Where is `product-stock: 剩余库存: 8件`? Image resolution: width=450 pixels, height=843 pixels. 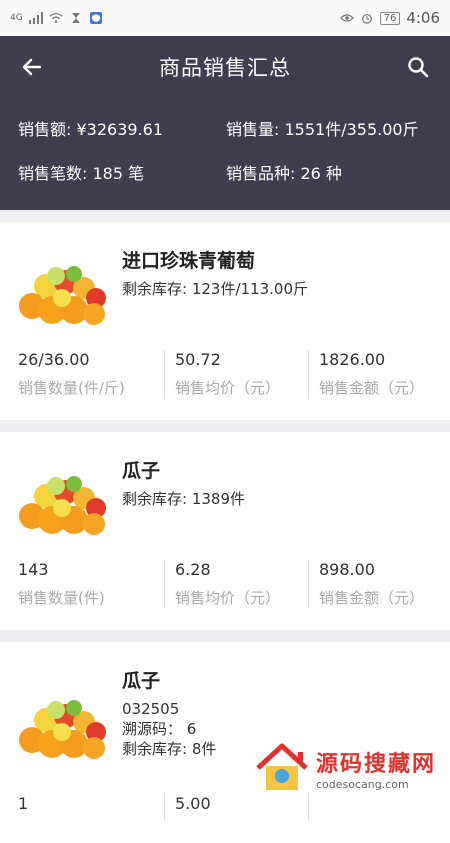 product-stock: 剩余库存: 8件 is located at coordinates (169, 749).